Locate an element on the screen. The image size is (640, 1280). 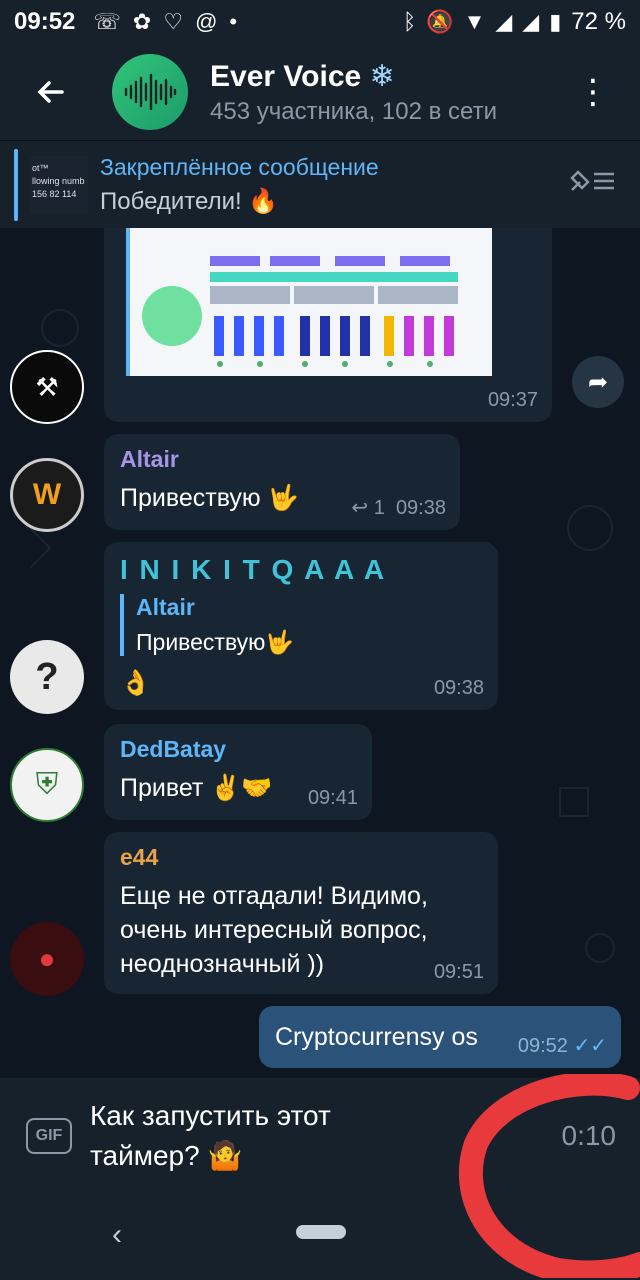
signal-2-icon: ◢ is located at coordinates (531, 21).